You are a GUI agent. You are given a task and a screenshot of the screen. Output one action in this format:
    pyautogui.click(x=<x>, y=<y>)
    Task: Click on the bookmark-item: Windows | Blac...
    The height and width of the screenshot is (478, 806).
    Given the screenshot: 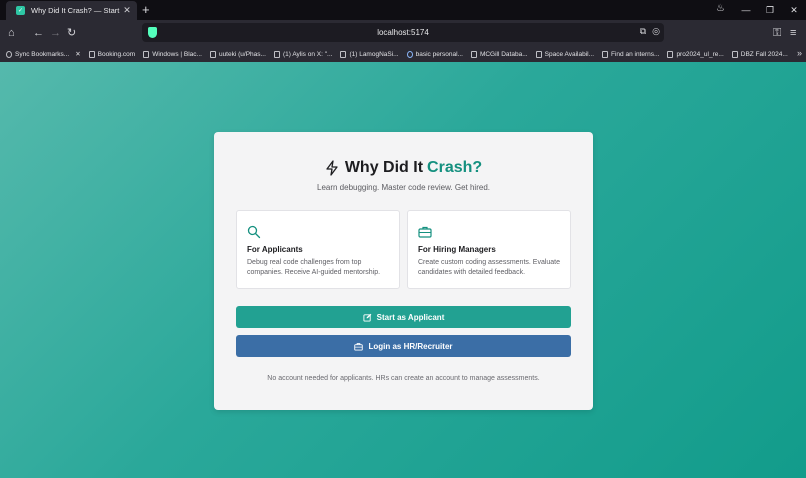 What is the action you would take?
    pyautogui.click(x=172, y=54)
    